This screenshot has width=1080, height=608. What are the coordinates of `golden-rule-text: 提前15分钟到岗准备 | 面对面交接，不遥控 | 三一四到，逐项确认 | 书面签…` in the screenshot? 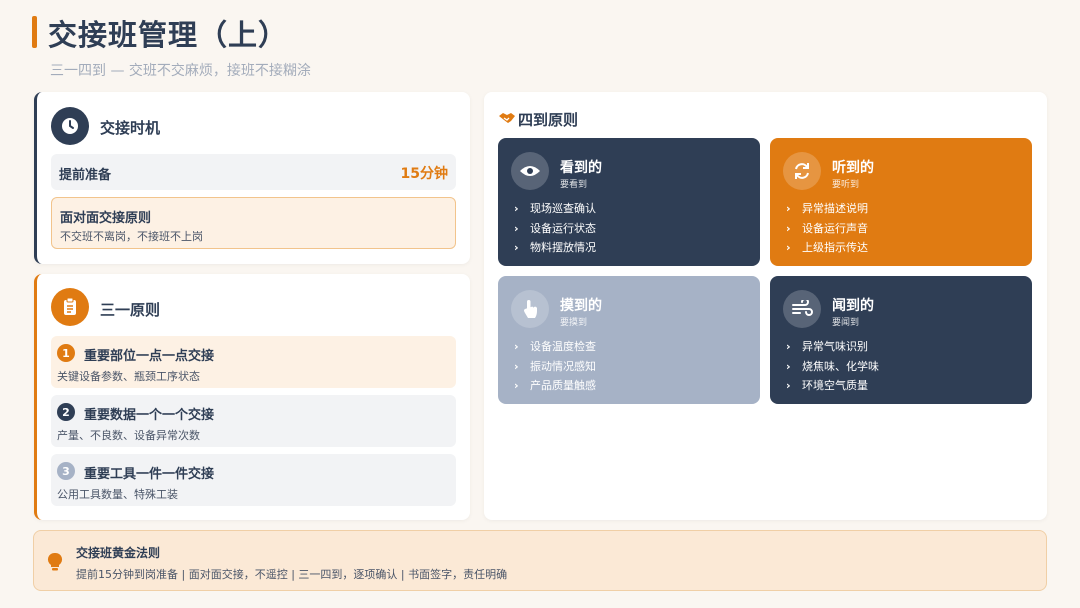 It's located at (292, 574).